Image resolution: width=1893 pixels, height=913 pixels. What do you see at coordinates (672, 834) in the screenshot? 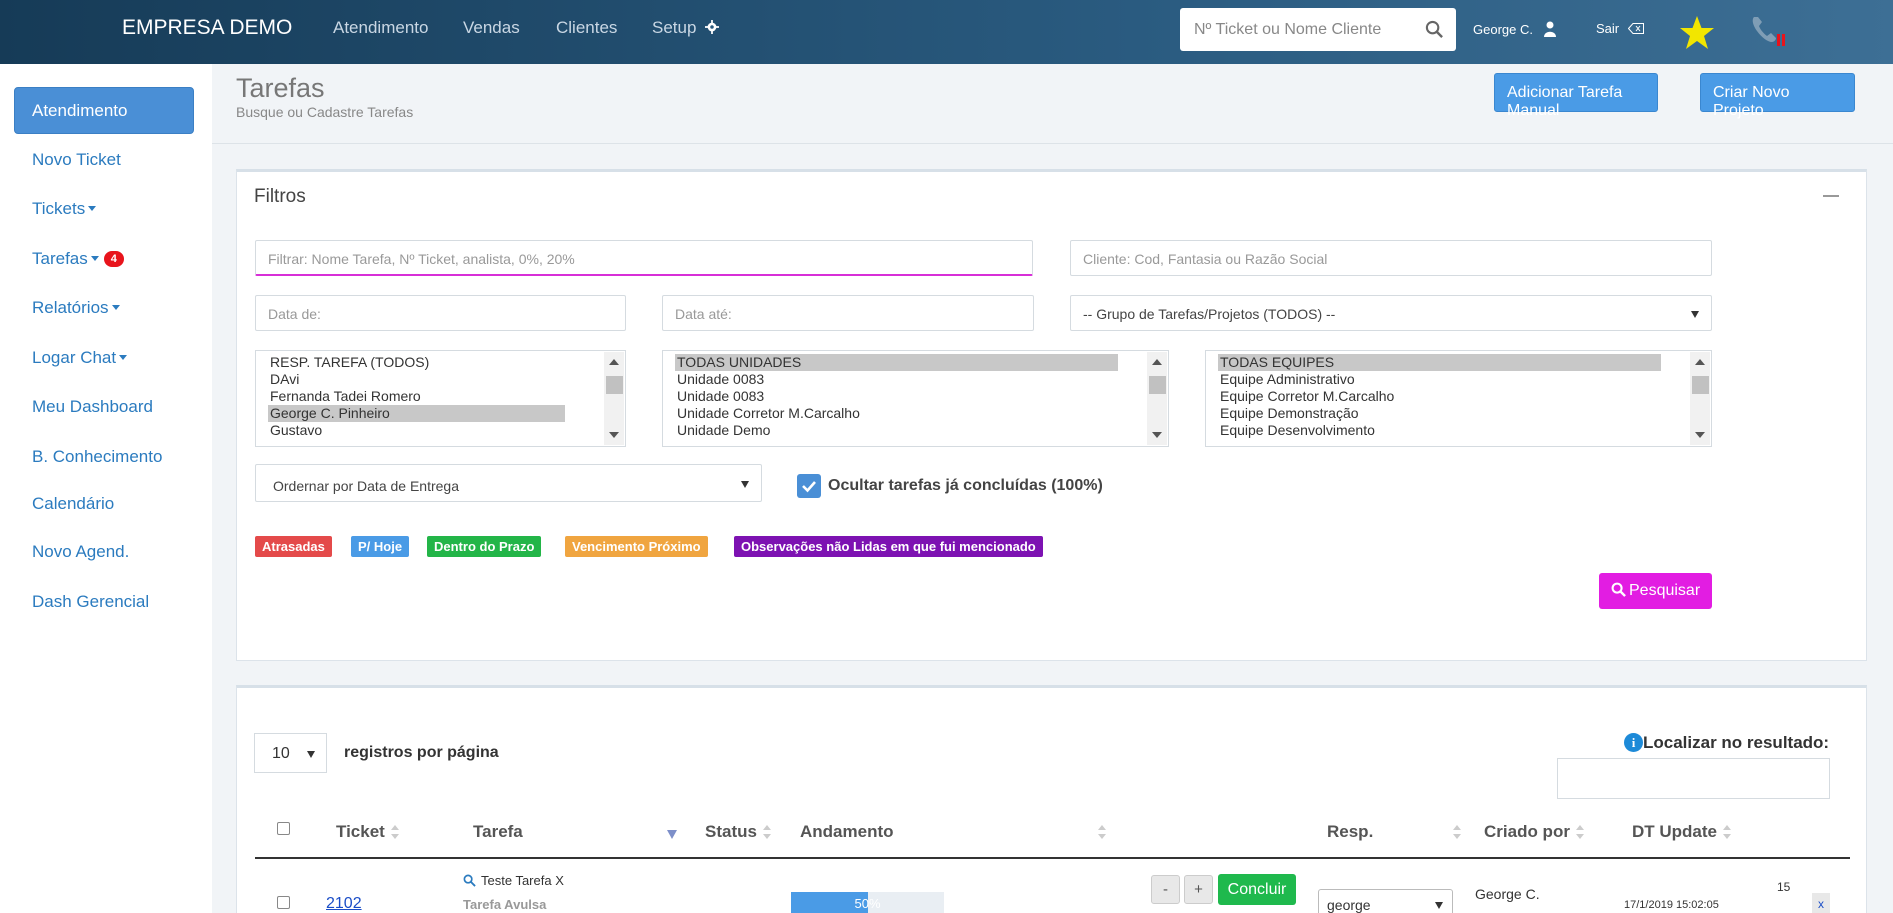
I see `sort-desc-icon` at bounding box center [672, 834].